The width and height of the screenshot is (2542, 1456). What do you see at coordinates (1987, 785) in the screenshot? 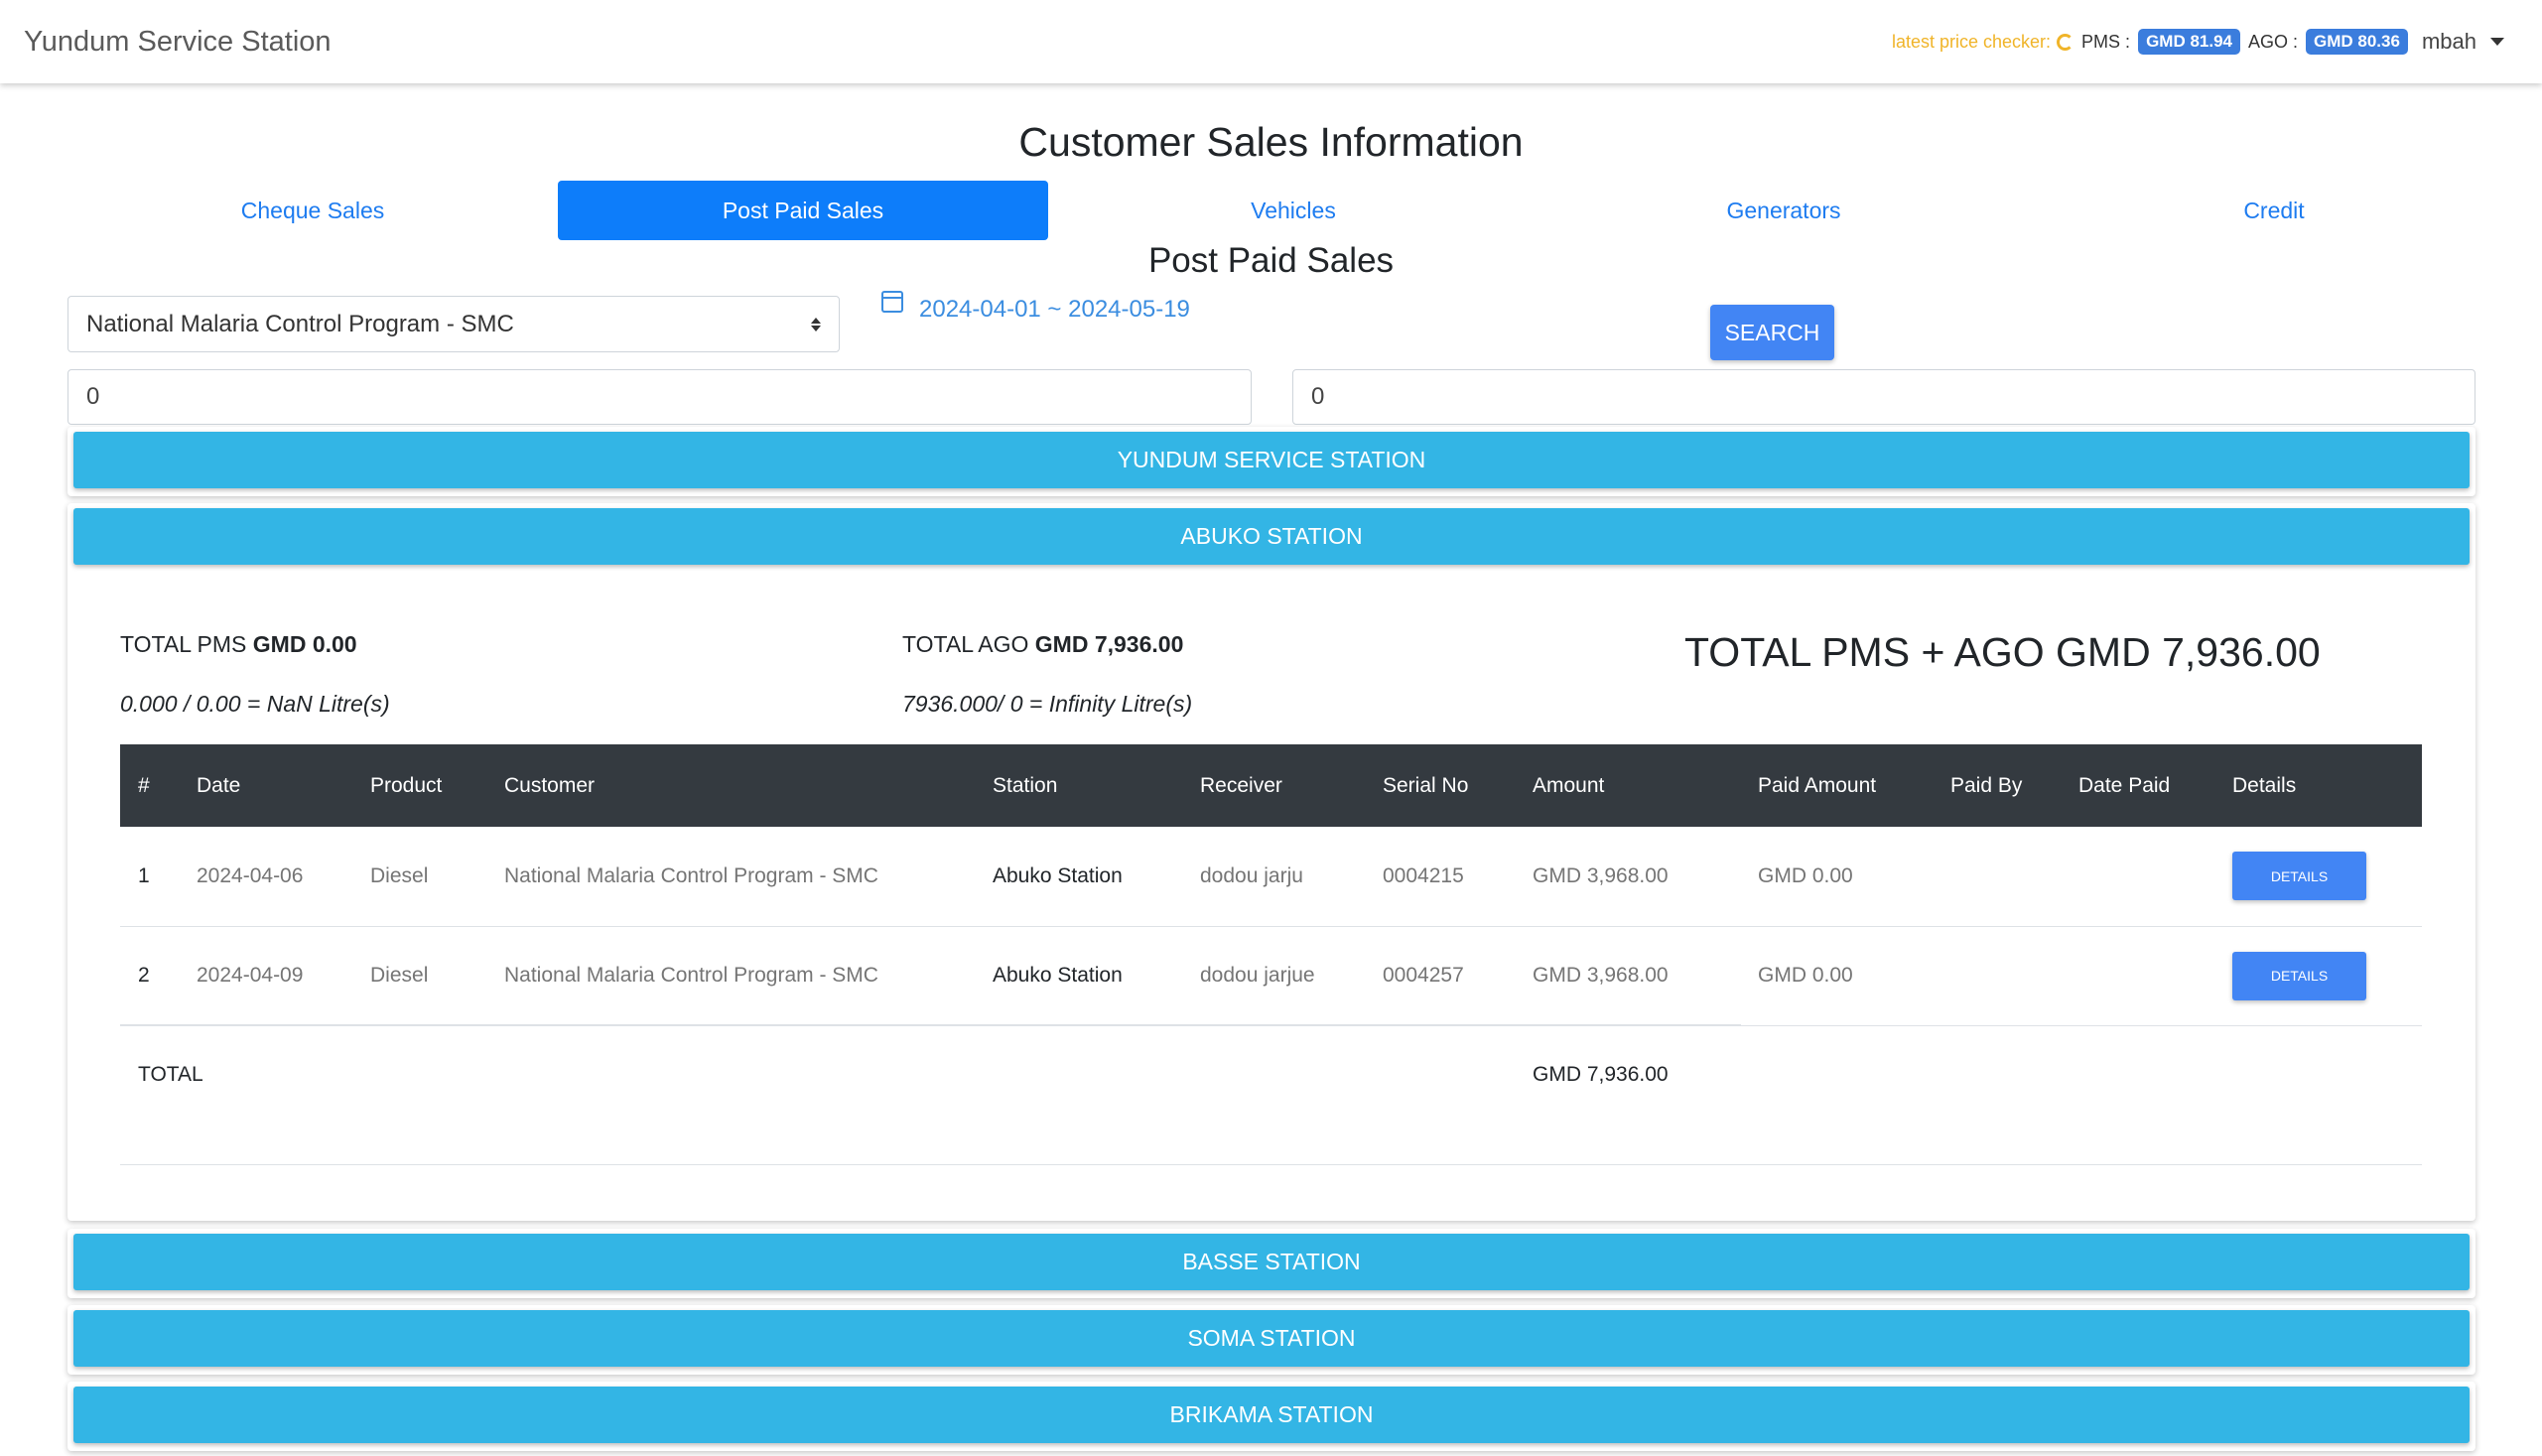
I see `header-paid-by: Paid By` at bounding box center [1987, 785].